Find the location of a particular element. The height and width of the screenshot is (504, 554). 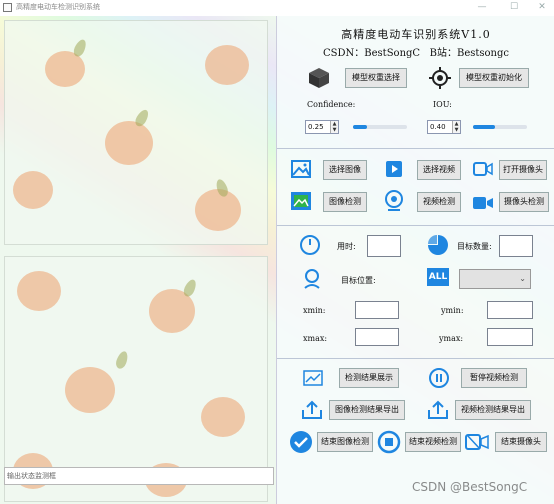

author-line: CSDN：BestSongC B站：Bestsongc is located at coordinates (415, 51).